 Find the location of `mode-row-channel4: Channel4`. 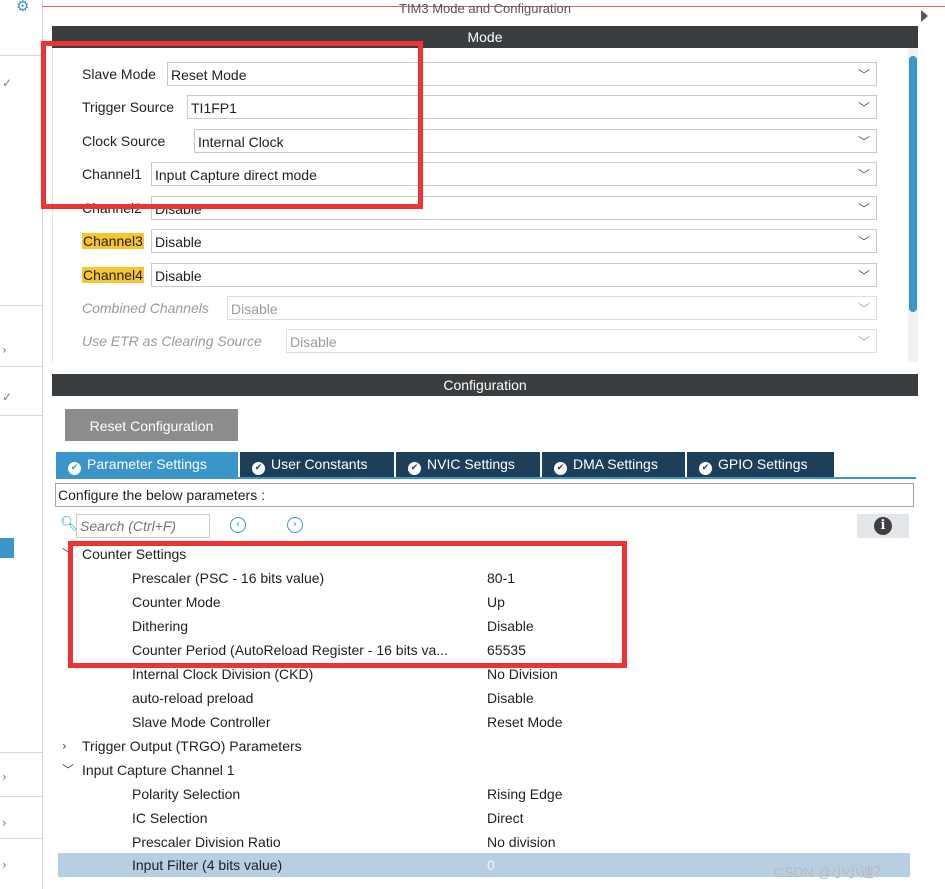

mode-row-channel4: Channel4 is located at coordinates (113, 275).